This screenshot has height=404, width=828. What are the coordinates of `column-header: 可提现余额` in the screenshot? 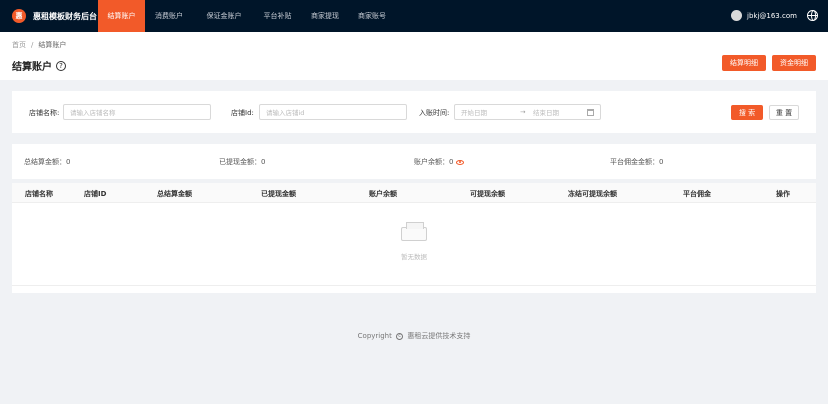 It's located at (487, 194).